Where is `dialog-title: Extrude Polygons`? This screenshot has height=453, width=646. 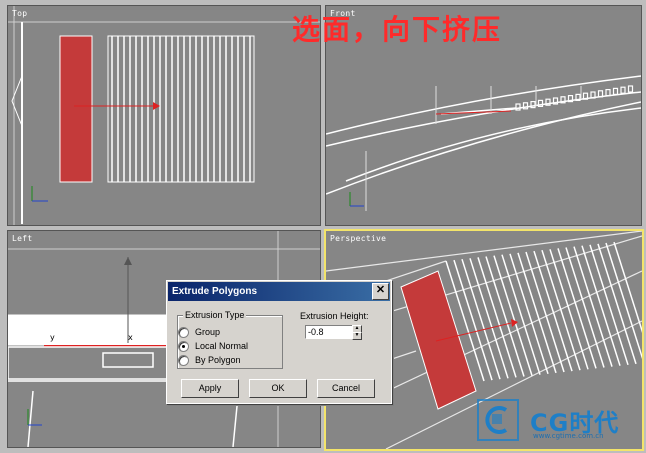
dialog-title: Extrude Polygons is located at coordinates (215, 291).